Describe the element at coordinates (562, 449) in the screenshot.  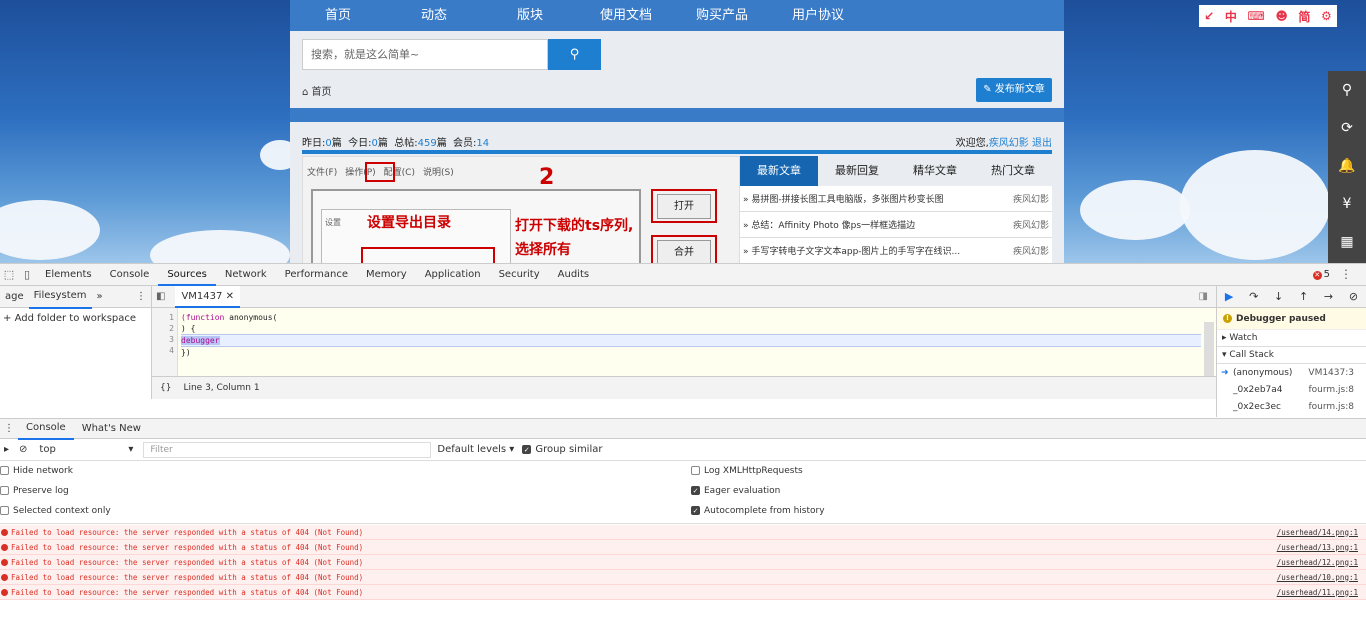
I see `group-similar-checkbox: ✓ Group similar` at that location.